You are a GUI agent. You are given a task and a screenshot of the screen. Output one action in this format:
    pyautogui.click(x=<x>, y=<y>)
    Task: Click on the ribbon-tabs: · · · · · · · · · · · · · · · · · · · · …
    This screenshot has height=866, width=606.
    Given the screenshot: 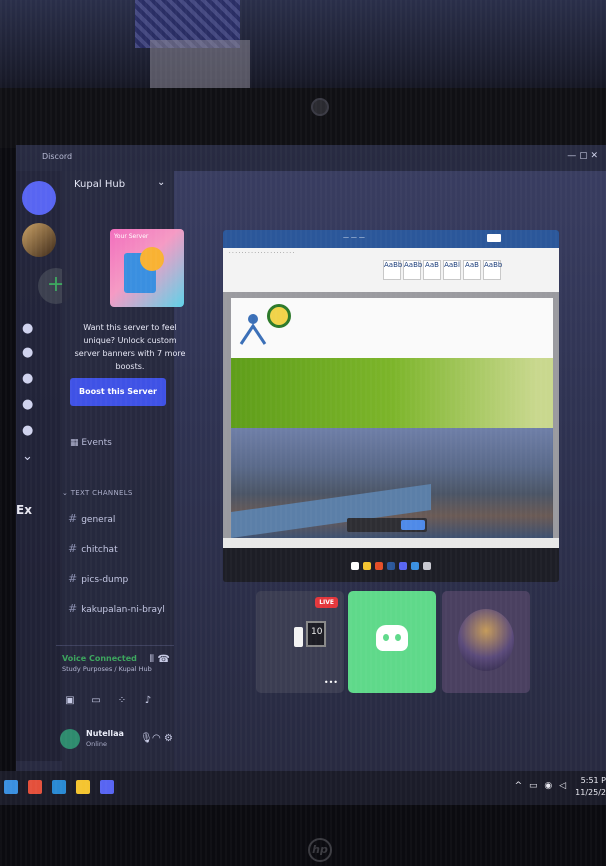 What is the action you would take?
    pyautogui.click(x=262, y=253)
    